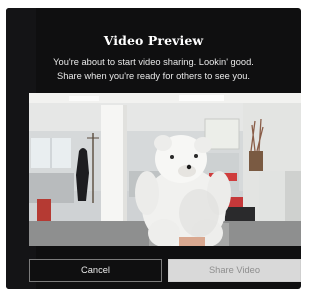 Image resolution: width=320 pixels, height=289 pixels. Describe the element at coordinates (153, 40) in the screenshot. I see `dialog-title: Video Preview` at that location.